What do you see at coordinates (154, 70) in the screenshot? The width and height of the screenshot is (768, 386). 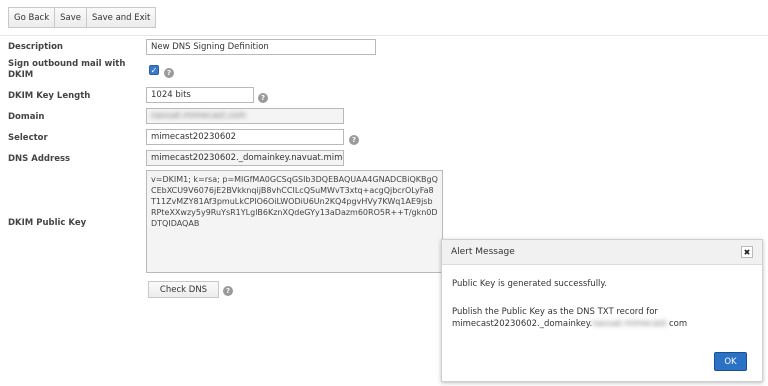 I see `sign-outbound-checkbox: ✓` at bounding box center [154, 70].